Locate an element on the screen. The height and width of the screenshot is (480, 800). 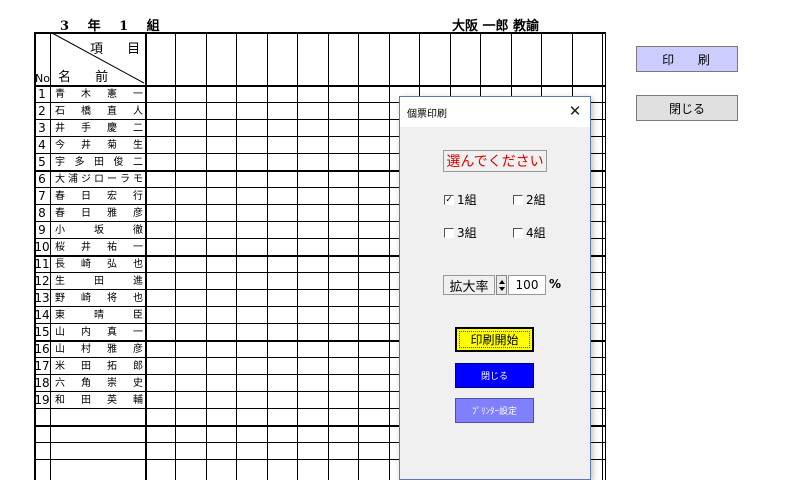
student-name: 長崎弘也 is located at coordinates (99, 264).